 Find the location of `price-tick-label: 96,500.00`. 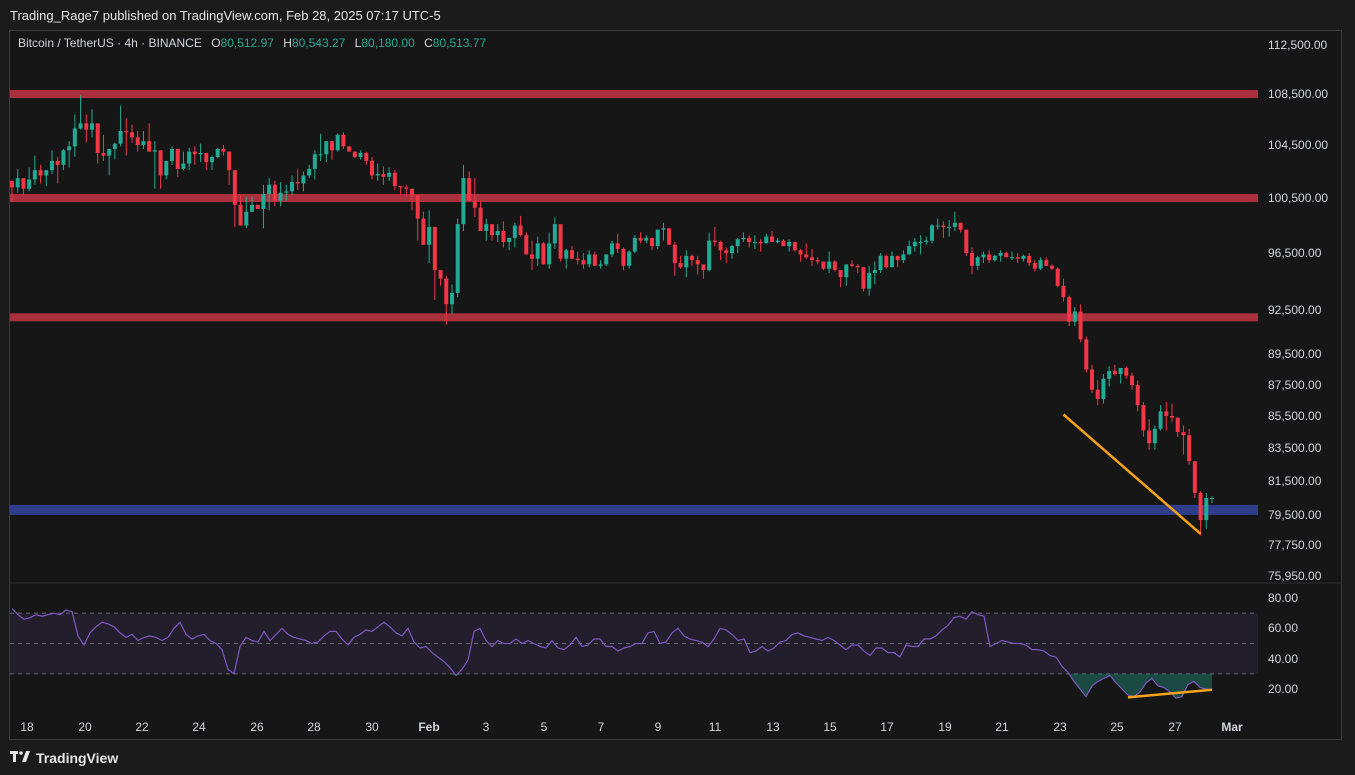

price-tick-label: 96,500.00 is located at coordinates (1295, 253).